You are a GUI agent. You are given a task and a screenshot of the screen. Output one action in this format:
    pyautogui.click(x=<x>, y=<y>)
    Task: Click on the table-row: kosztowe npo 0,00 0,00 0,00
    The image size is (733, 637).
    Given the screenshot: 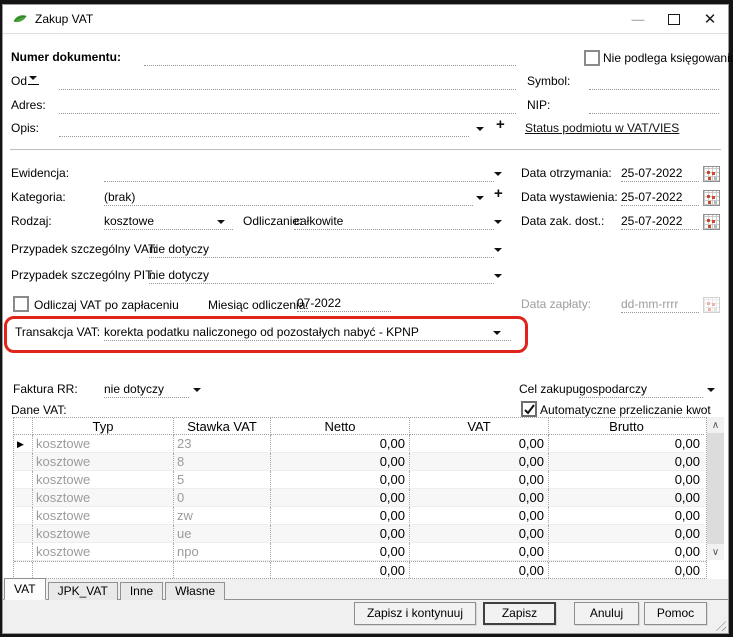 What is the action you would take?
    pyautogui.click(x=360, y=552)
    